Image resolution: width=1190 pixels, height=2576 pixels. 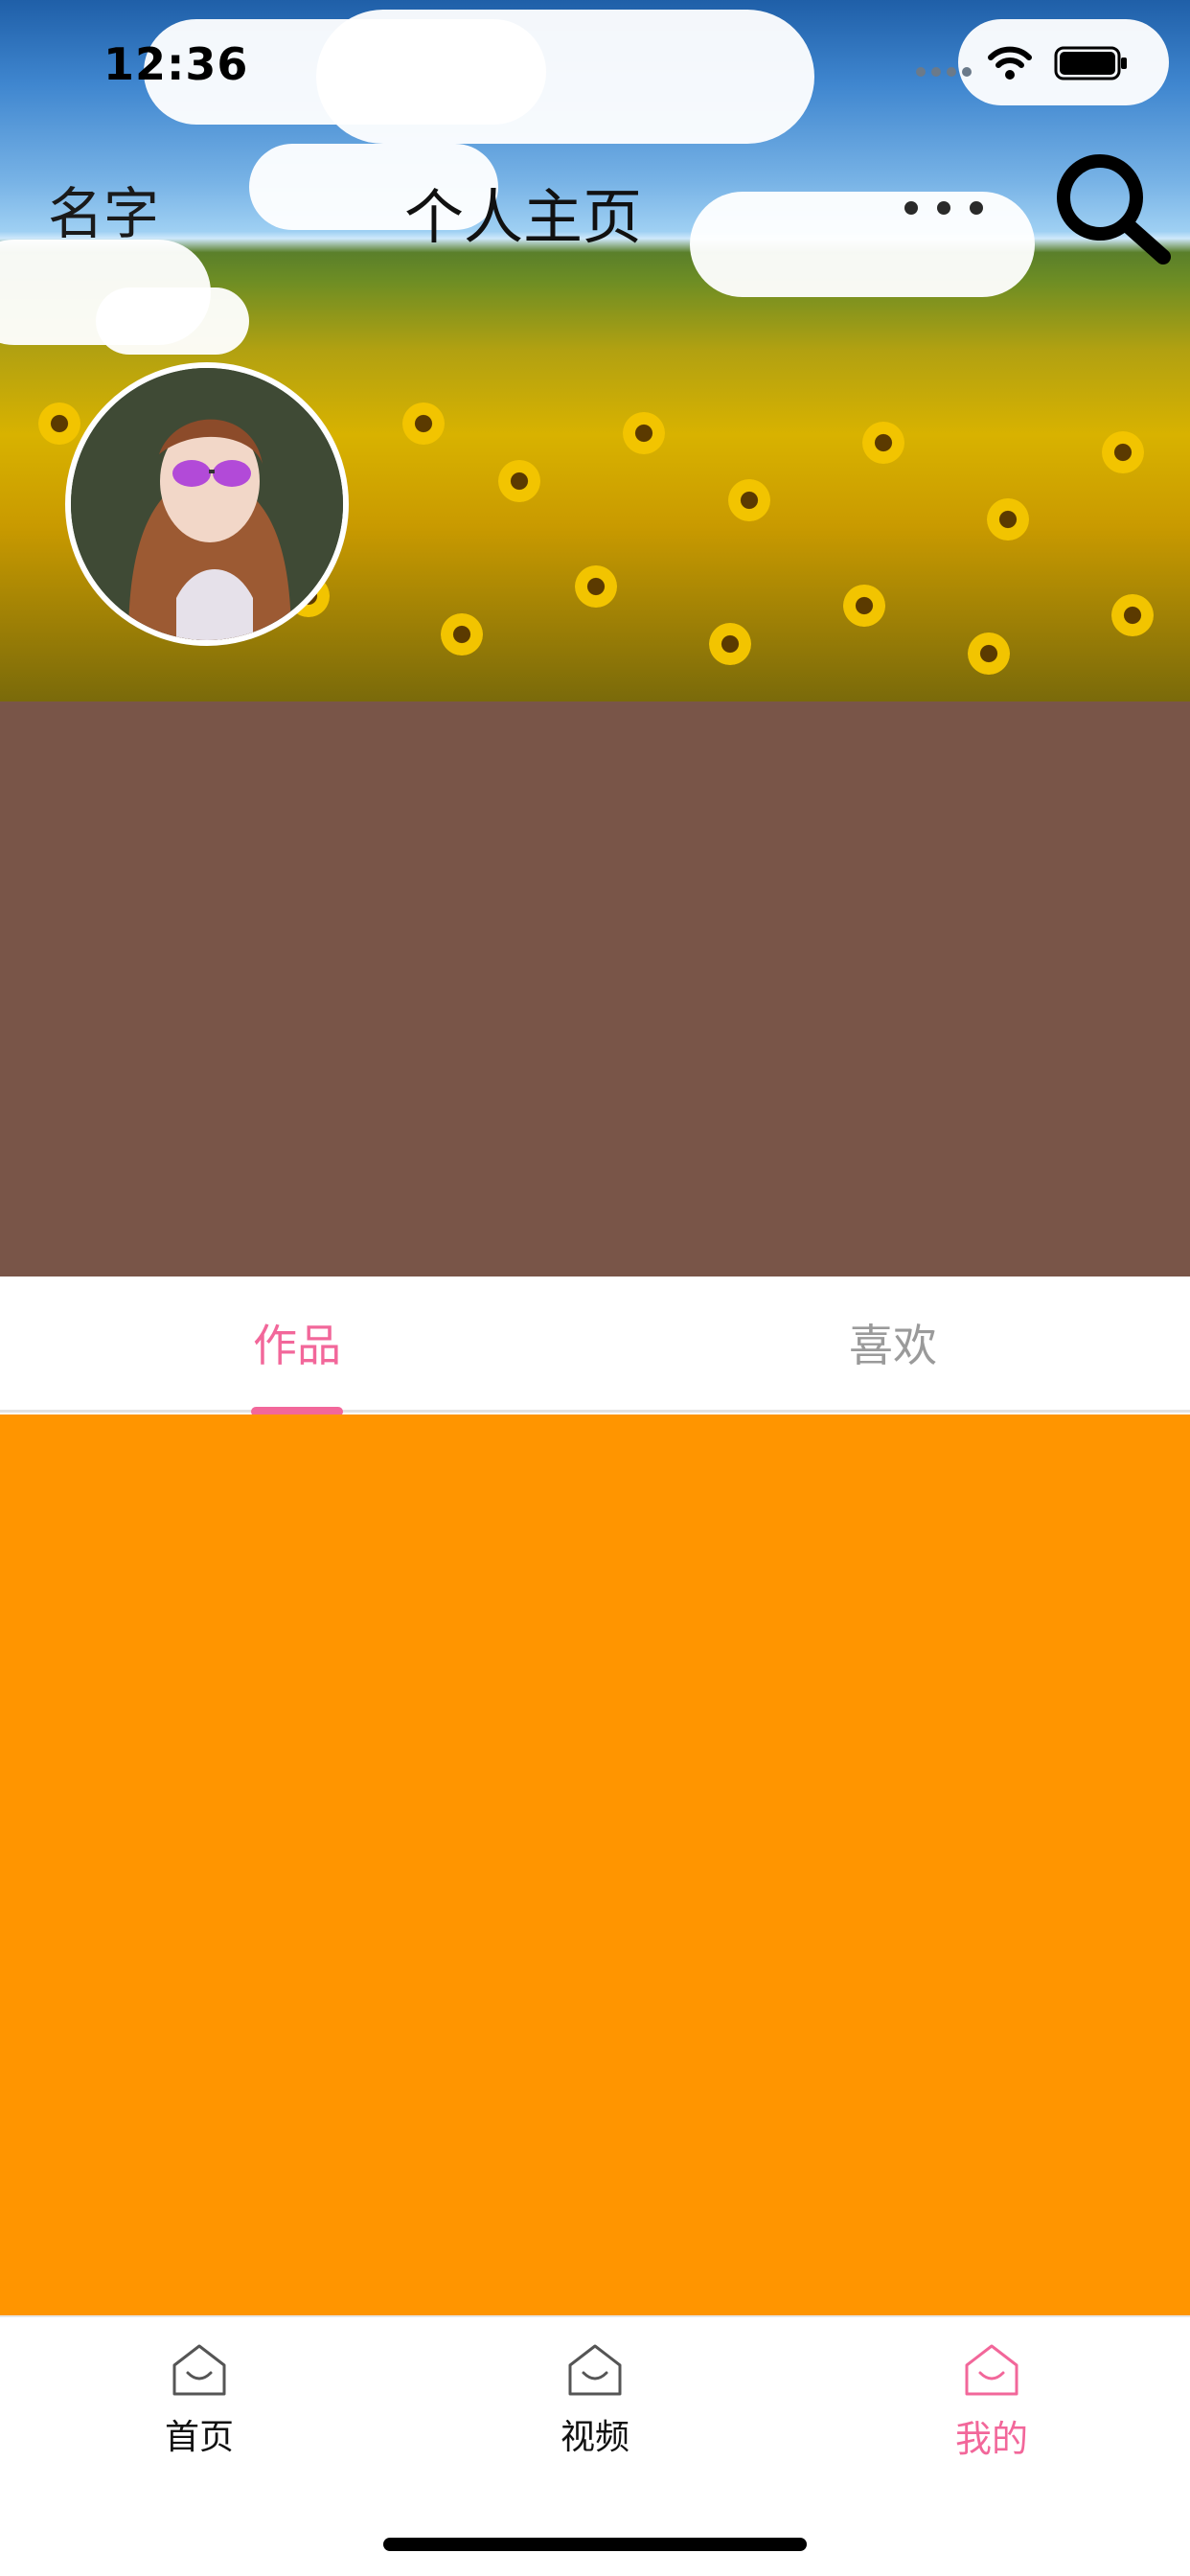 What do you see at coordinates (1010, 63) in the screenshot?
I see `wifi-icon` at bounding box center [1010, 63].